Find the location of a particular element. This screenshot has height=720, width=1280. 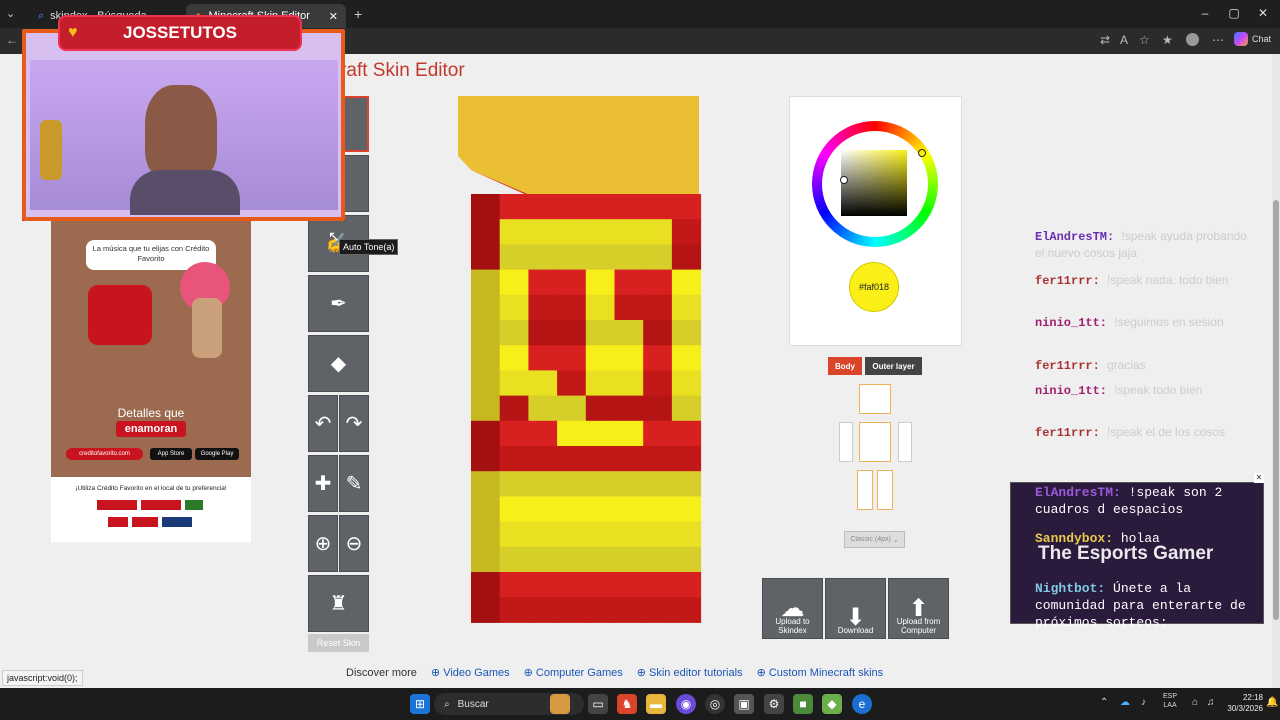

darken-button: ✚ is located at coordinates (323, 483).